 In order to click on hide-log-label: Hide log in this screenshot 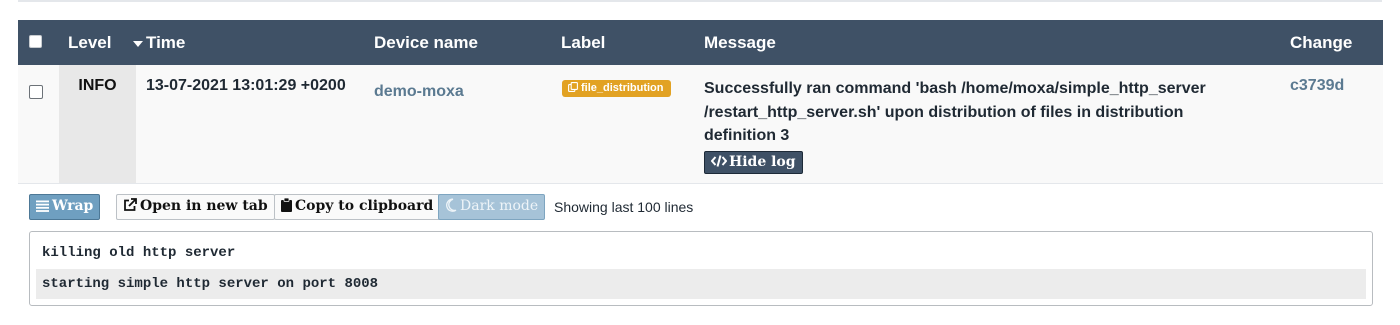, I will do `click(762, 161)`.